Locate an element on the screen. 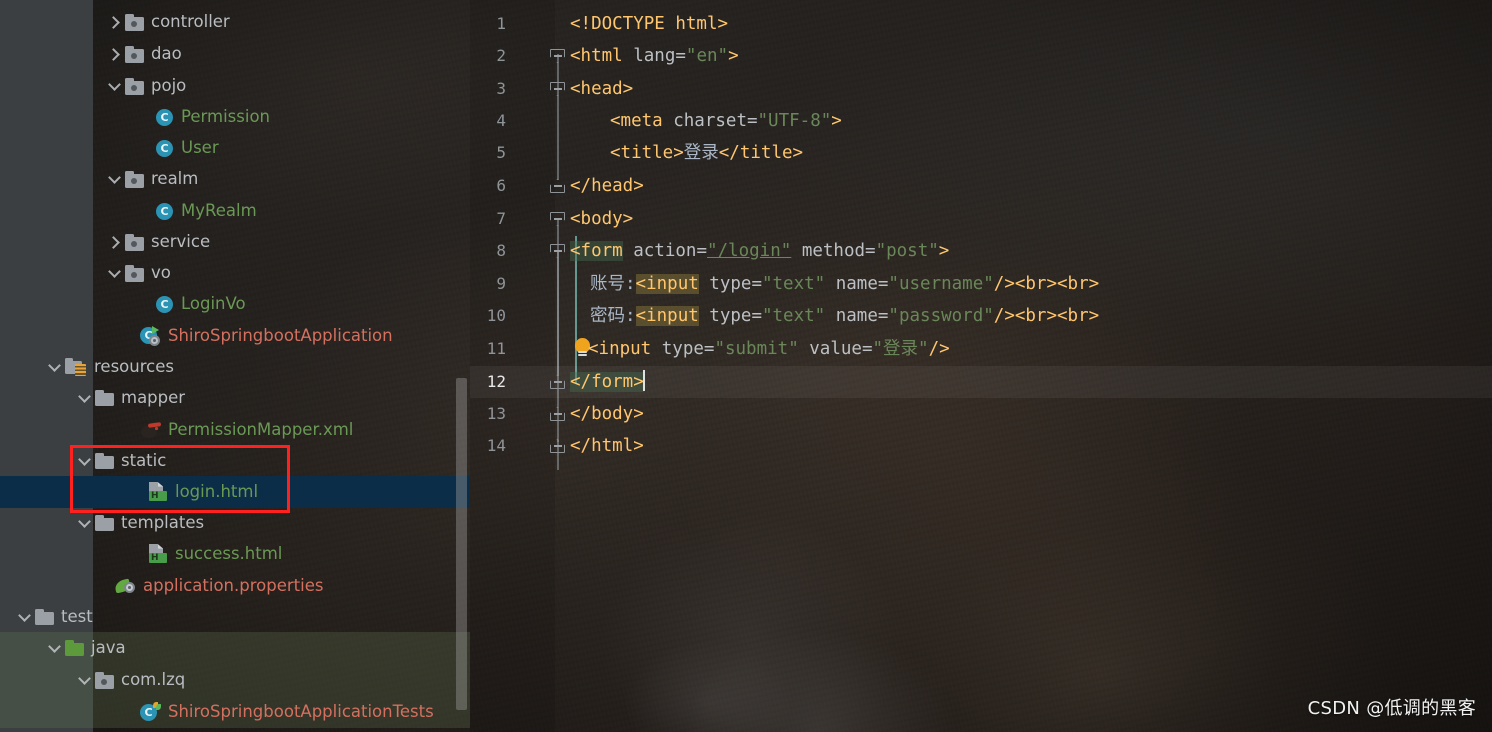 The image size is (1492, 732). tree-item-dao: dao is located at coordinates (235, 54).